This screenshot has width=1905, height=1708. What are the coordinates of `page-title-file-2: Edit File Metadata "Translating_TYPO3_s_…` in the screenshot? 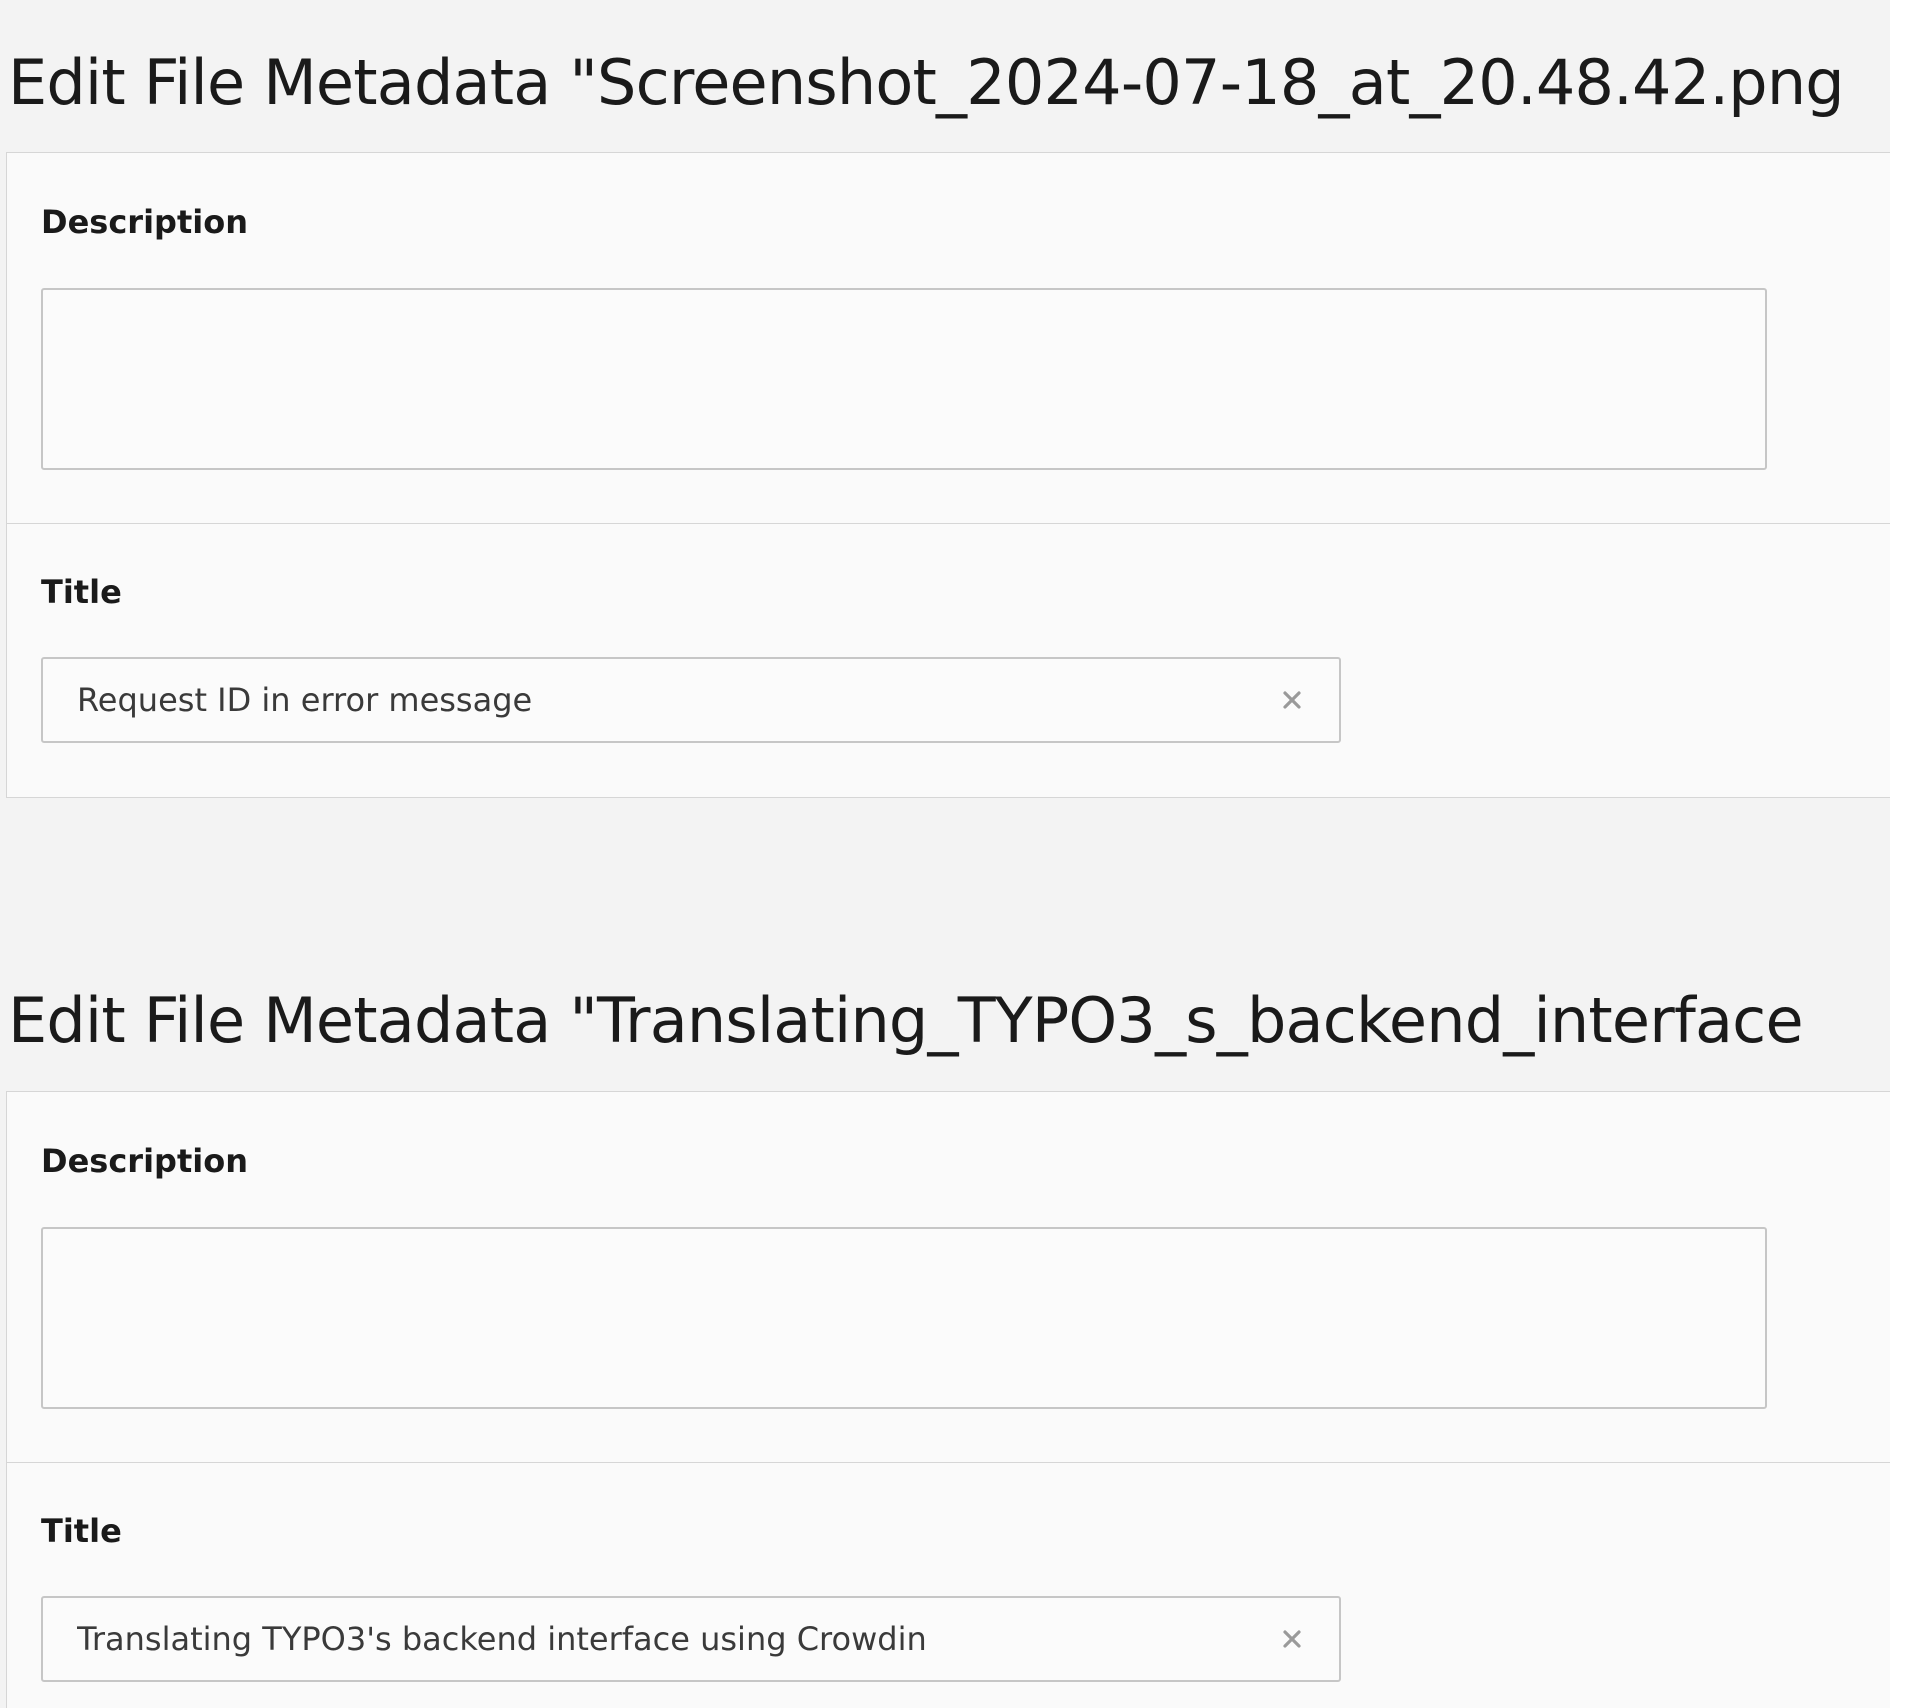 It's located at (906, 1020).